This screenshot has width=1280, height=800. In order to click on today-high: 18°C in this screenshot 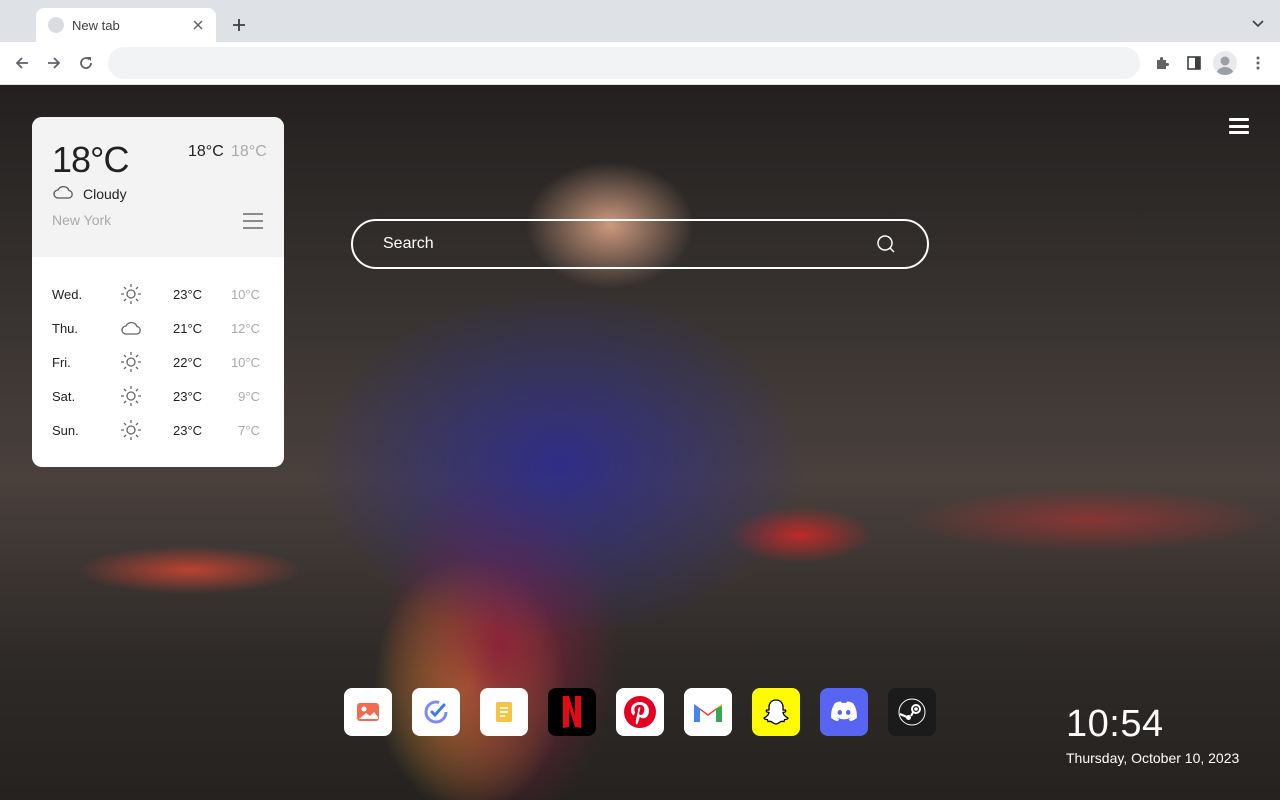, I will do `click(206, 151)`.